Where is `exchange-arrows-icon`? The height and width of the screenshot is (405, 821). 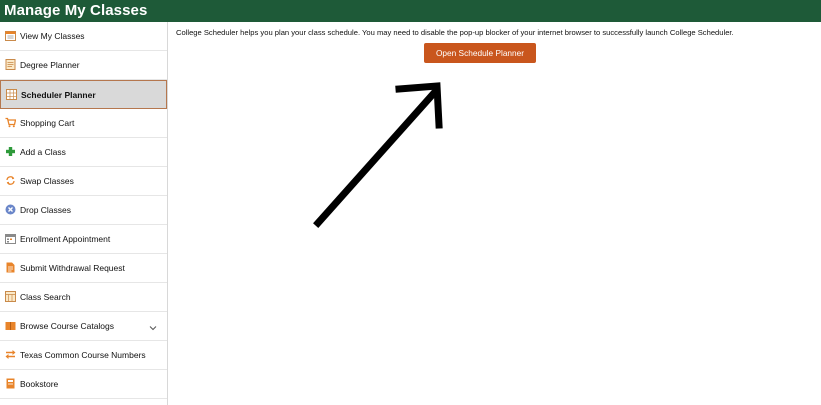
exchange-arrows-icon is located at coordinates (10, 354).